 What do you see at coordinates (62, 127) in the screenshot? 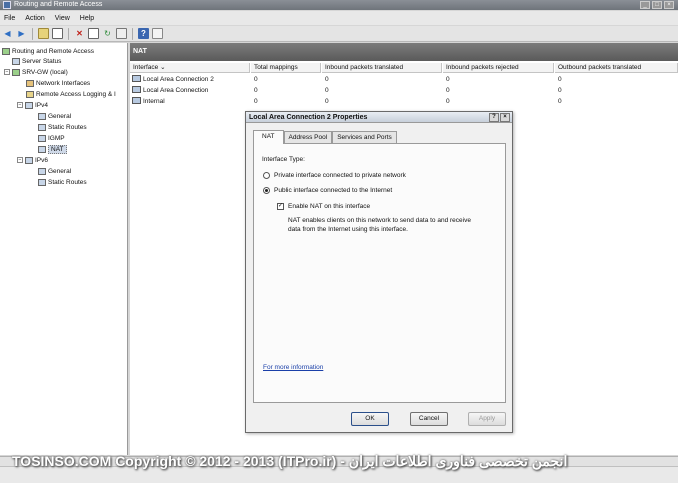
I see `tree-item-ipv4-static-routes: Static Routes` at bounding box center [62, 127].